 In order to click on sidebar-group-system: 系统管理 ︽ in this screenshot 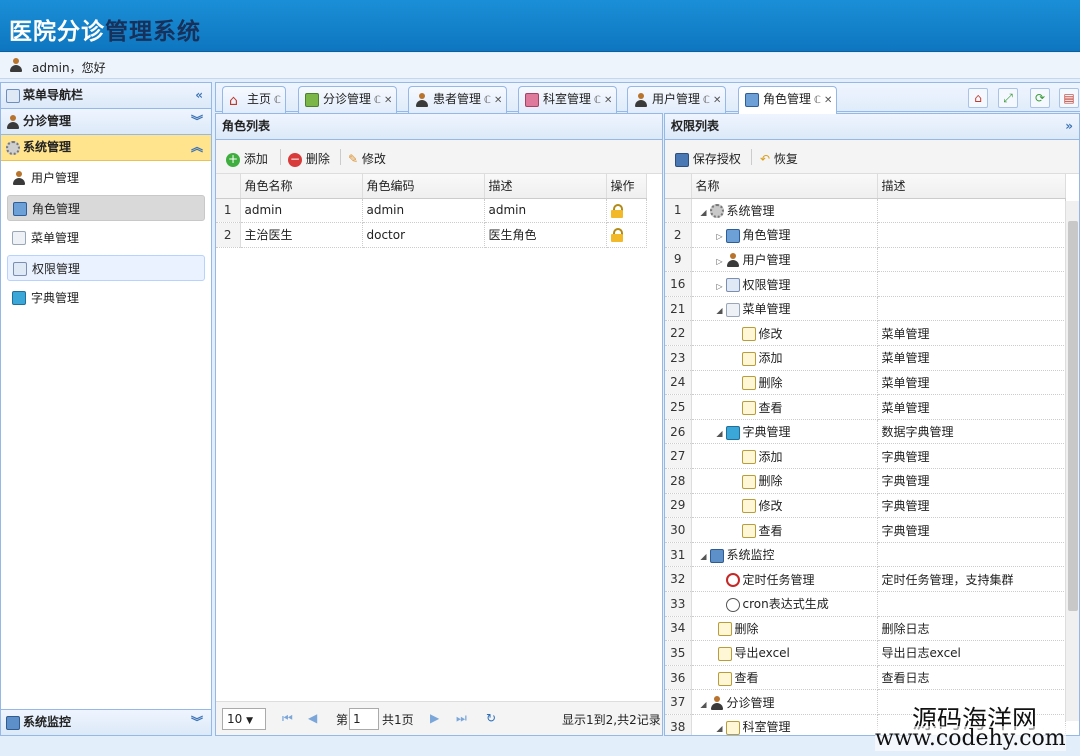, I will do `click(106, 148)`.